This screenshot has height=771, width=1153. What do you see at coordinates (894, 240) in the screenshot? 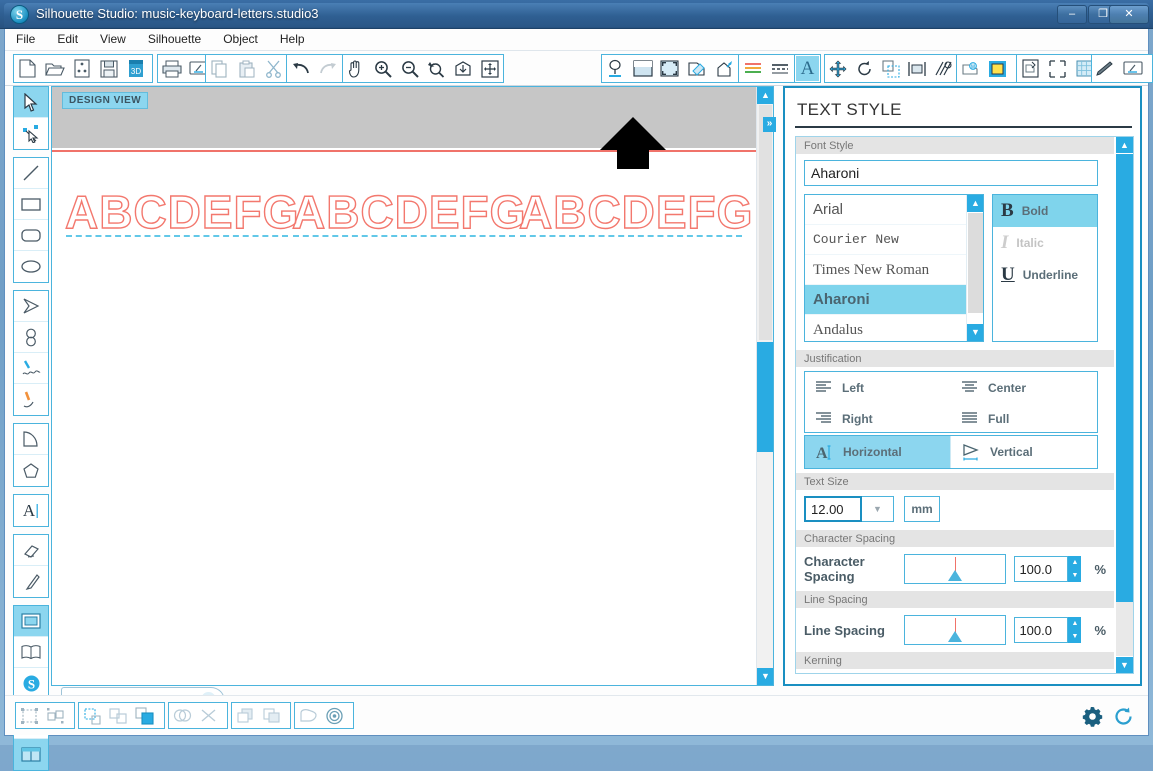
I see `list-item: Courier New` at bounding box center [894, 240].